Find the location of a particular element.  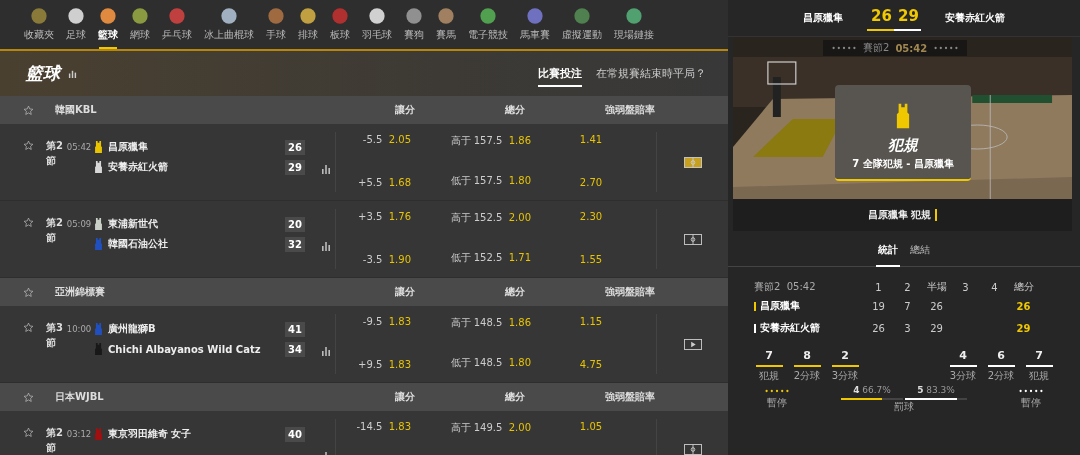

sport-tab: 虛擬運動 is located at coordinates (582, 24).